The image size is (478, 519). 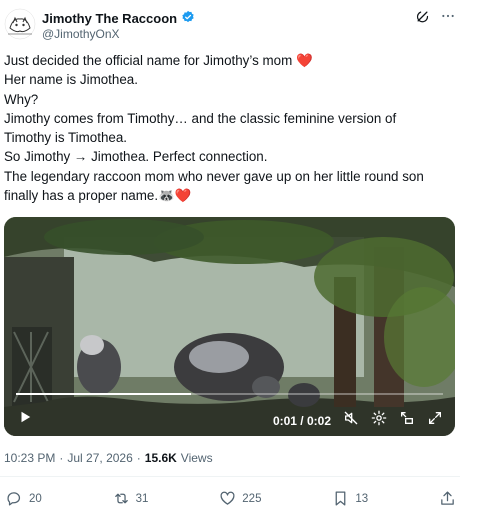 What do you see at coordinates (24, 498) in the screenshot?
I see `reply-button: 20` at bounding box center [24, 498].